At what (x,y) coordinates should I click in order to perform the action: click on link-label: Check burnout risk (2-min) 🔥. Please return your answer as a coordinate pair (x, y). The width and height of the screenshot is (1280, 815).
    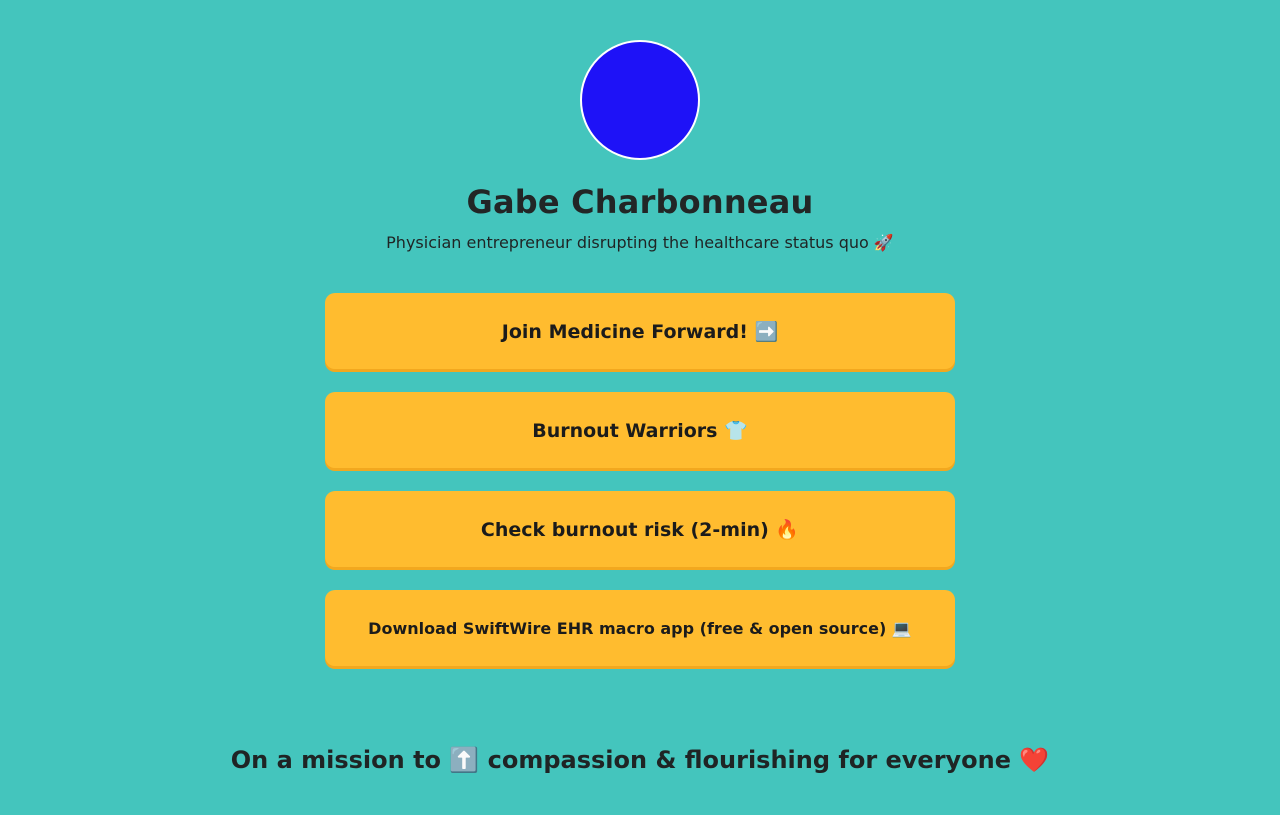
    Looking at the image, I should click on (640, 529).